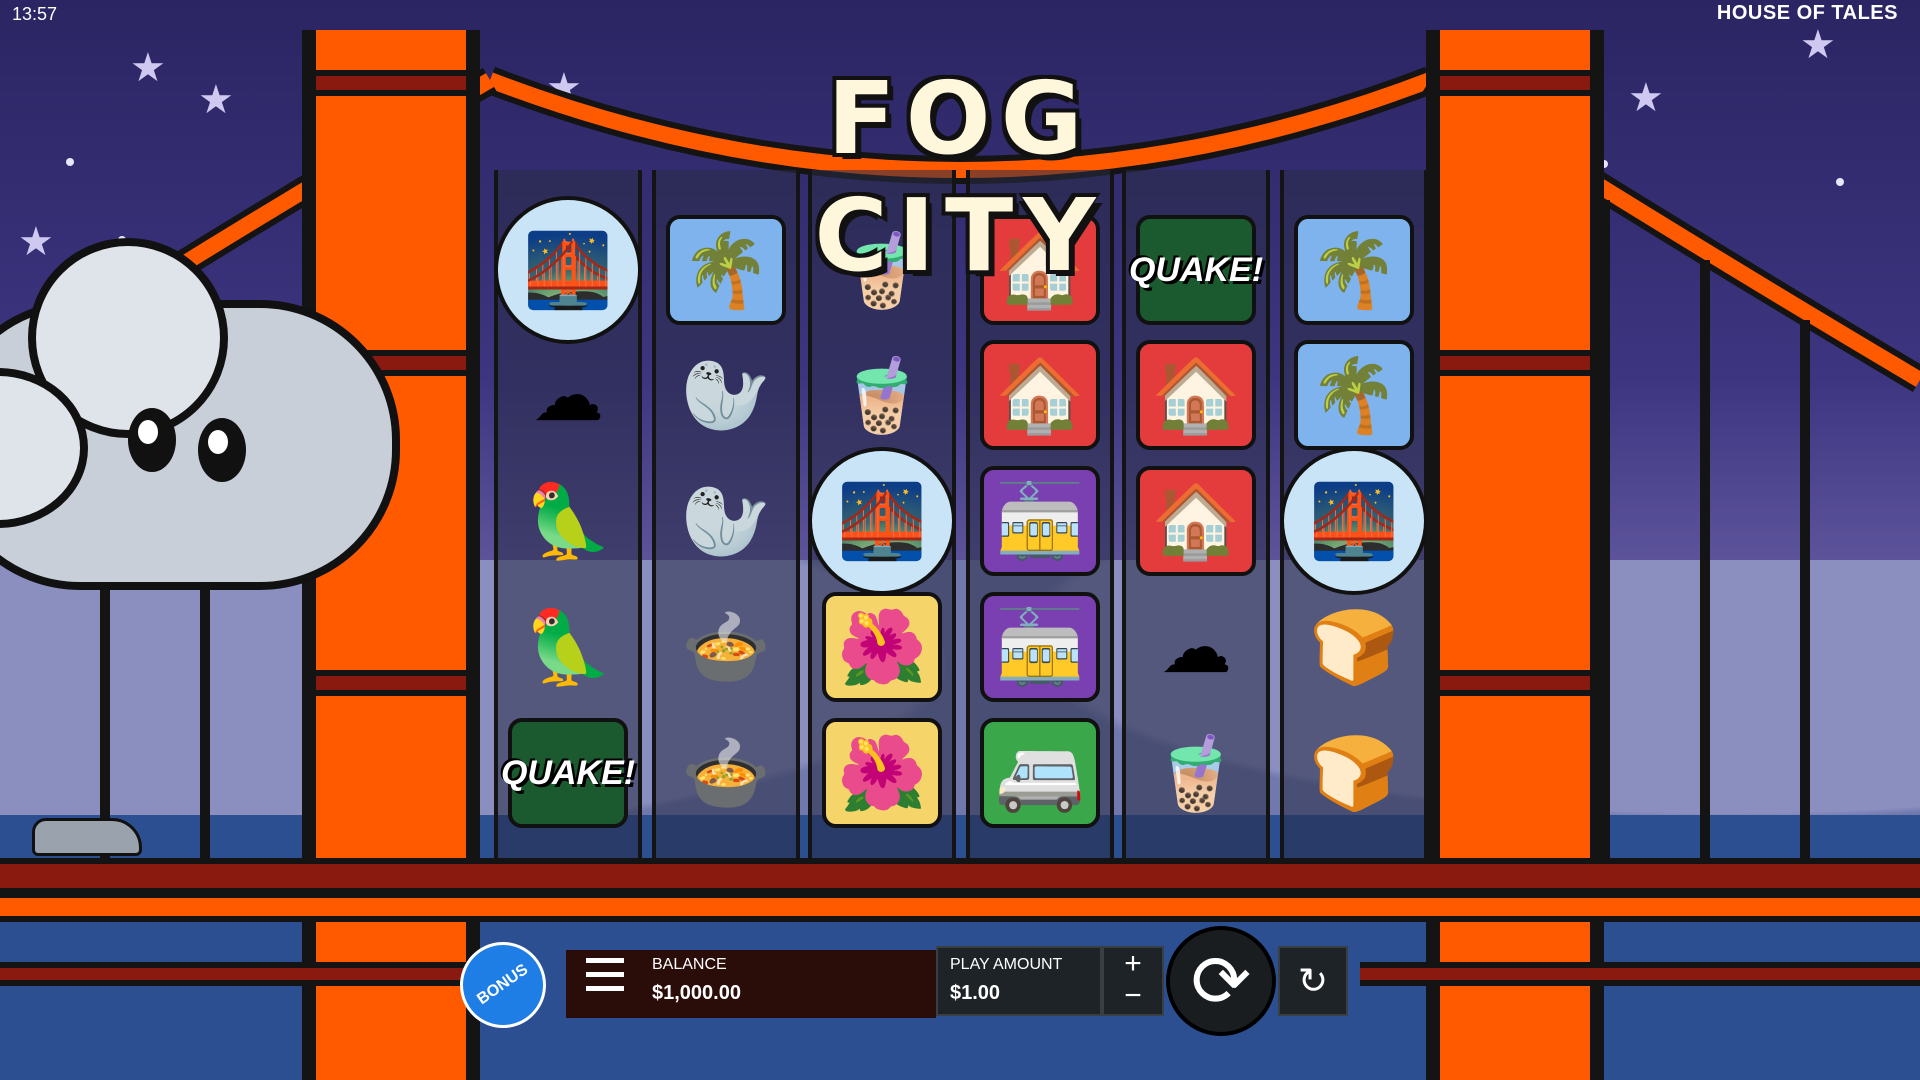 The width and height of the screenshot is (1920, 1080). I want to click on menu-button, so click(605, 976).